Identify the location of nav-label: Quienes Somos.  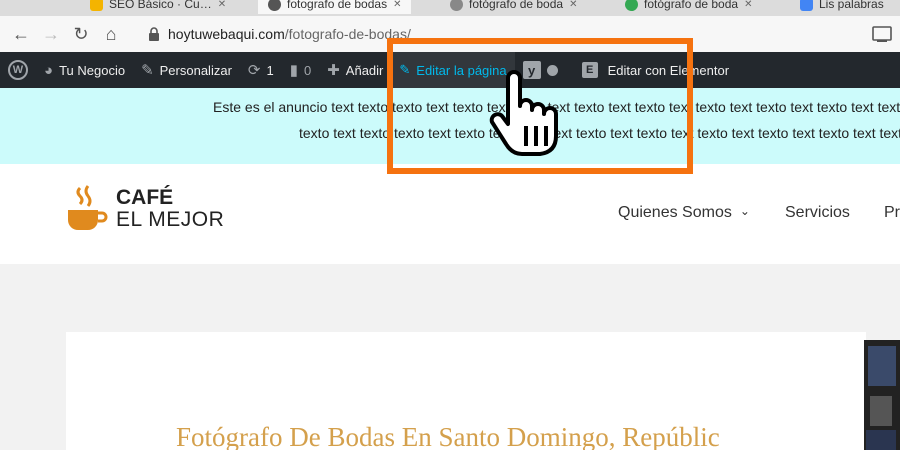
(675, 212).